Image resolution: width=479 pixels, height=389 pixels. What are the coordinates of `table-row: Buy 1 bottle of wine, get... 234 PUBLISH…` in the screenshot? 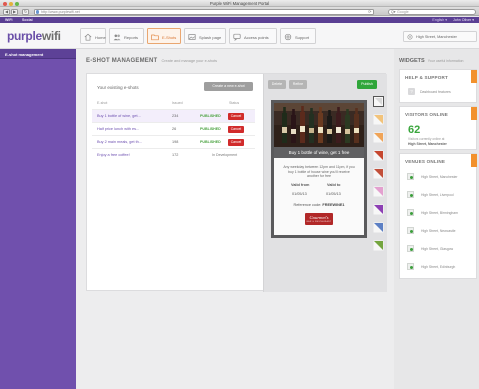 It's located at (173, 115).